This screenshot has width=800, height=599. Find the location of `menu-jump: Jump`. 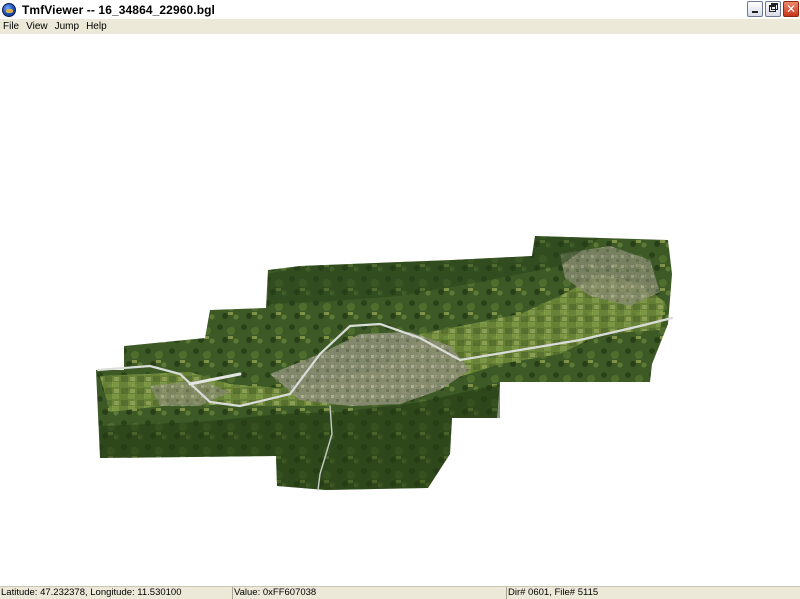

menu-jump: Jump is located at coordinates (67, 26).